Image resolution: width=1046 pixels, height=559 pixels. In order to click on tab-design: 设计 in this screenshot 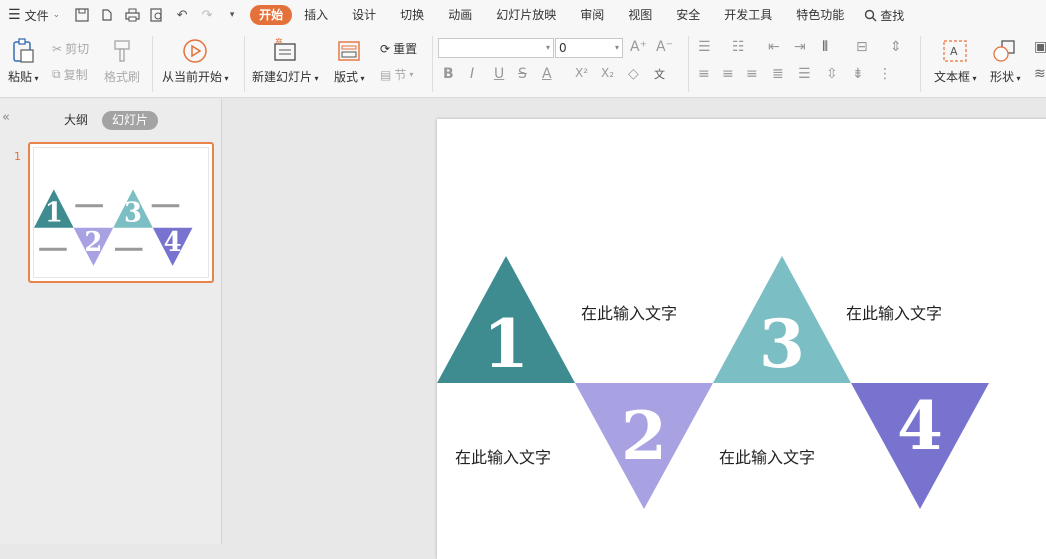, I will do `click(364, 15)`.